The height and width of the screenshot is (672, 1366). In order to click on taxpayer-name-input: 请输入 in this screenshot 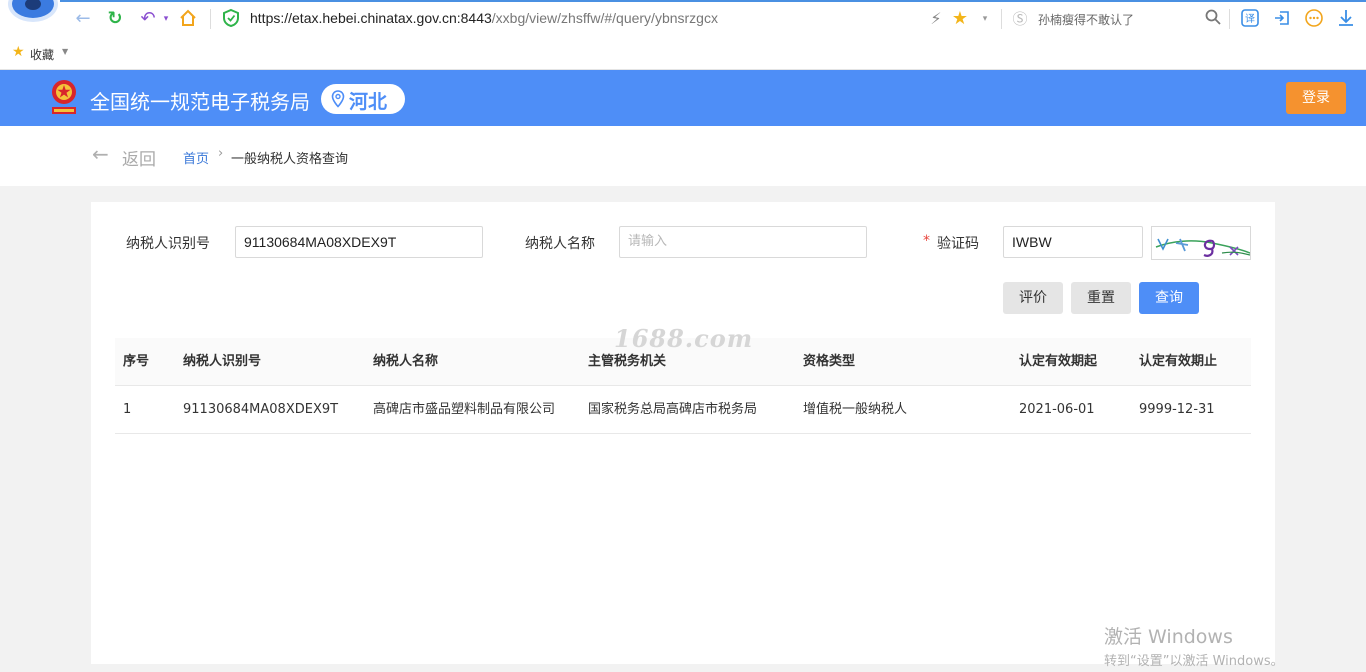, I will do `click(743, 242)`.